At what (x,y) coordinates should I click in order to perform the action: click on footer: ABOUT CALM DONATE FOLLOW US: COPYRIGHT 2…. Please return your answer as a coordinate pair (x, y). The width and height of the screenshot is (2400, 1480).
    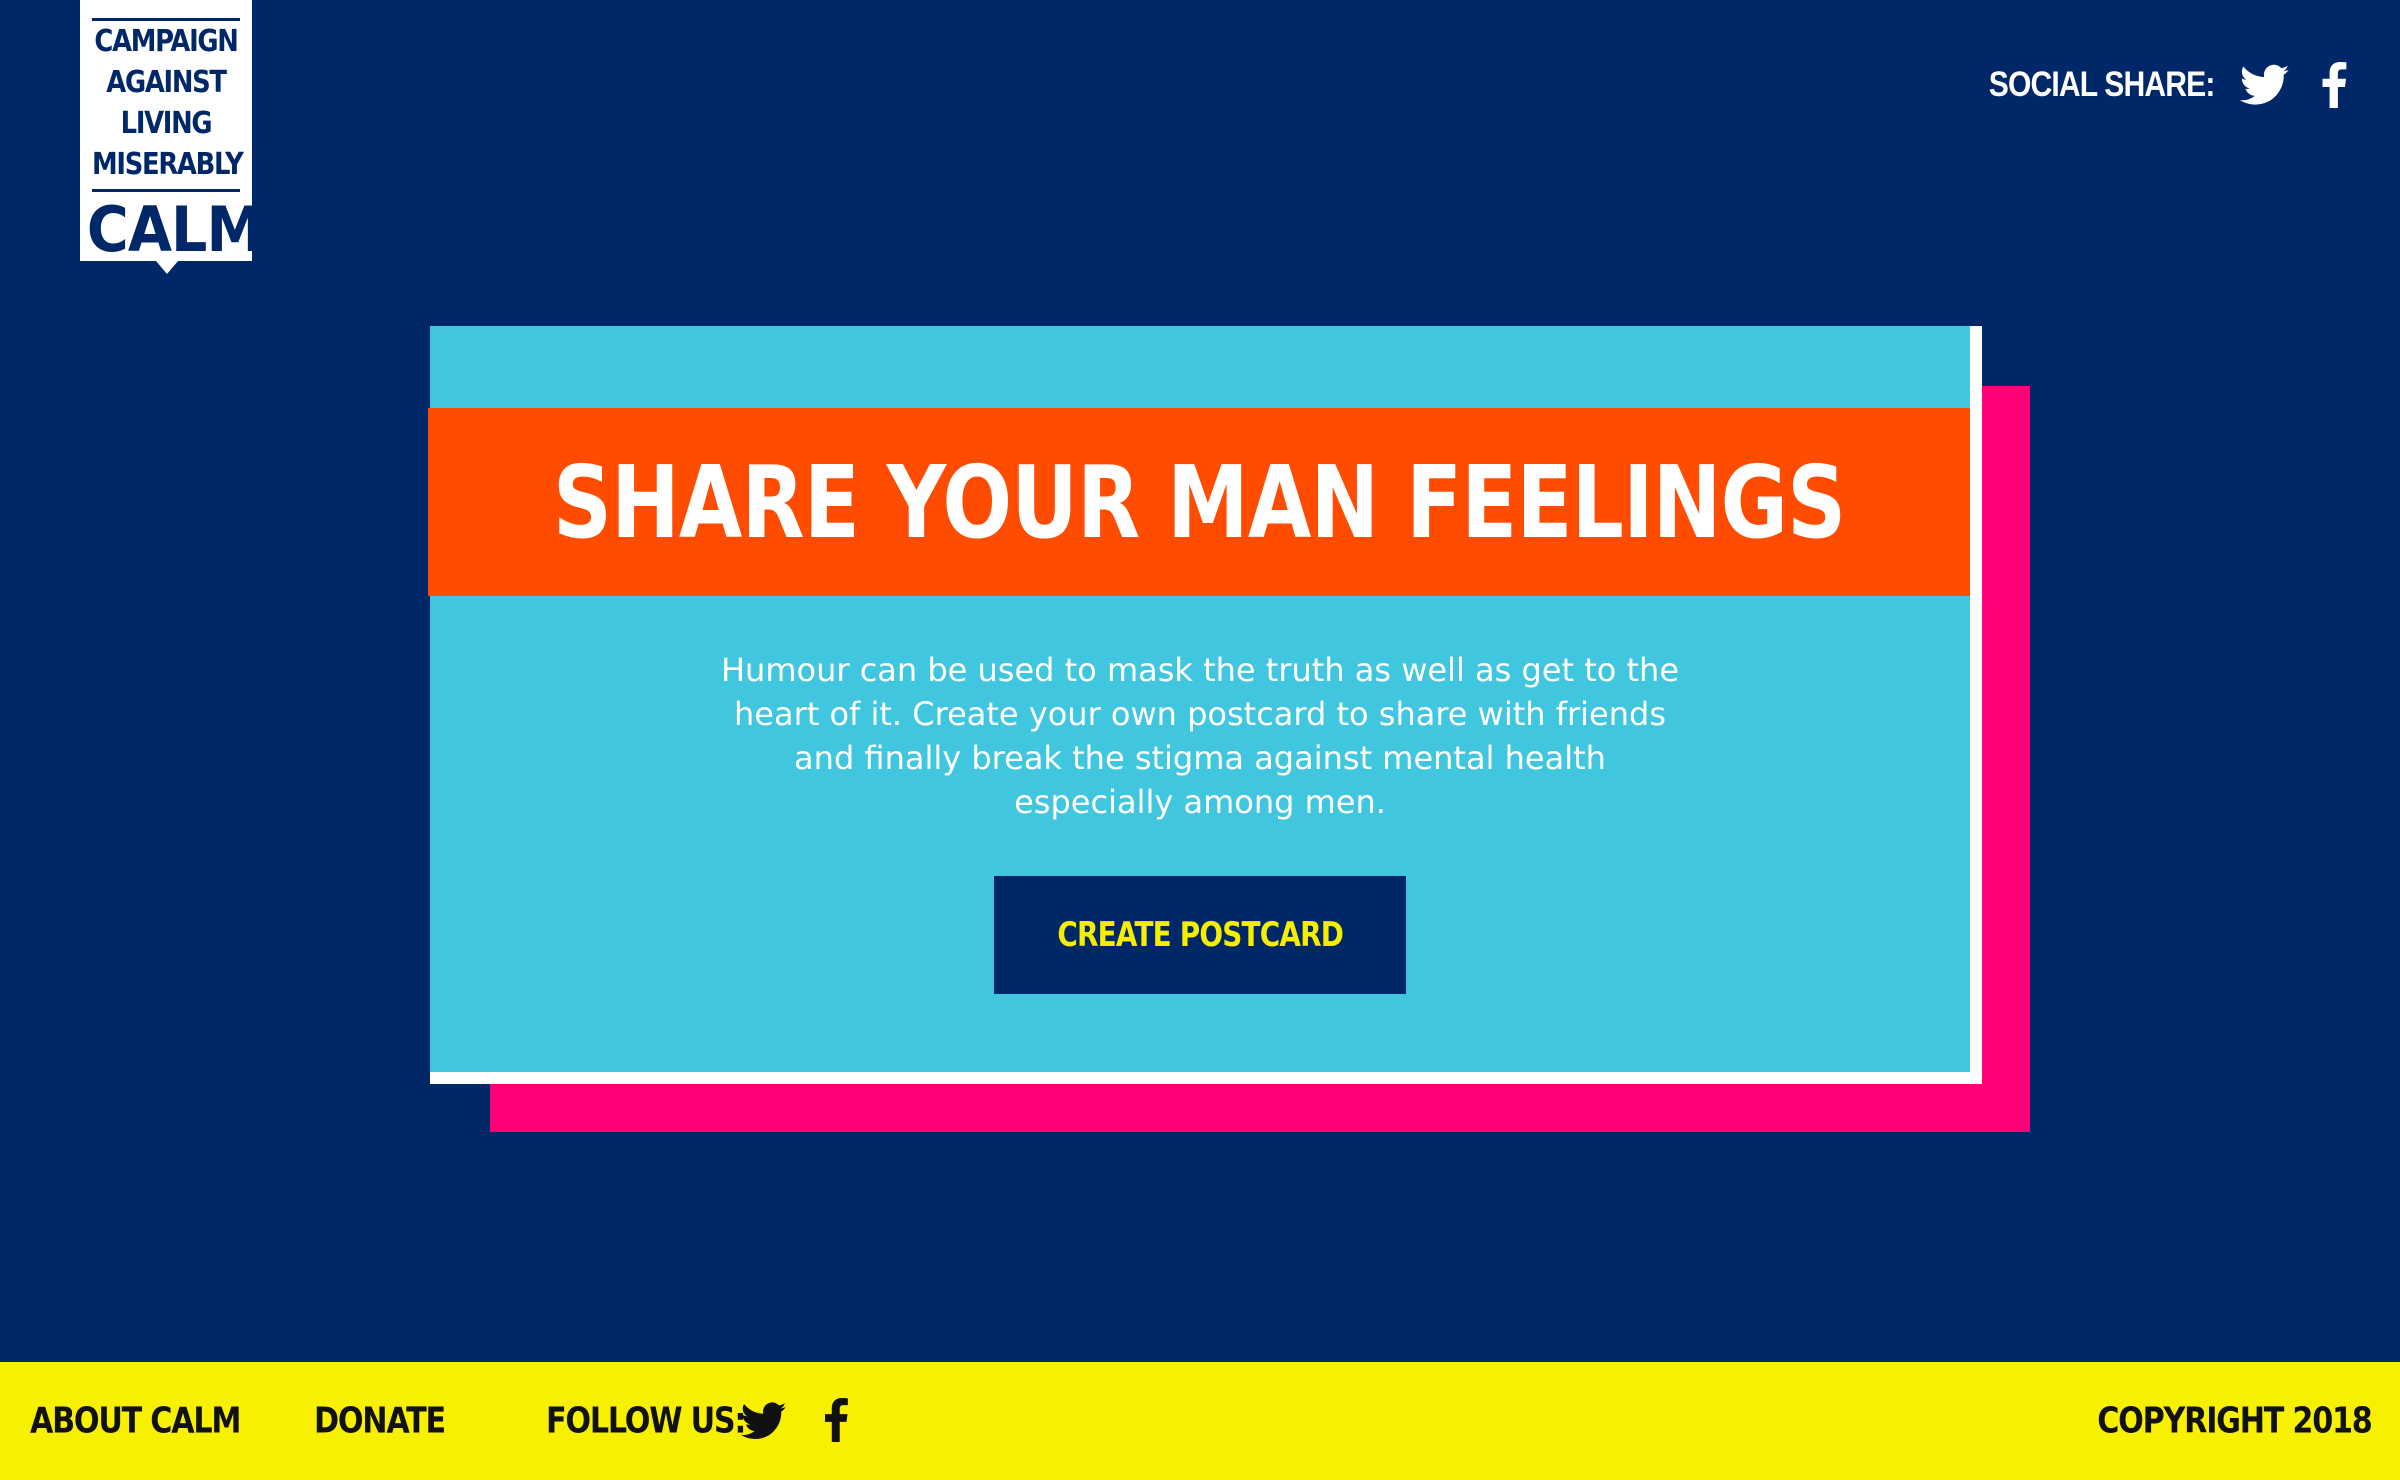
    Looking at the image, I should click on (1200, 1421).